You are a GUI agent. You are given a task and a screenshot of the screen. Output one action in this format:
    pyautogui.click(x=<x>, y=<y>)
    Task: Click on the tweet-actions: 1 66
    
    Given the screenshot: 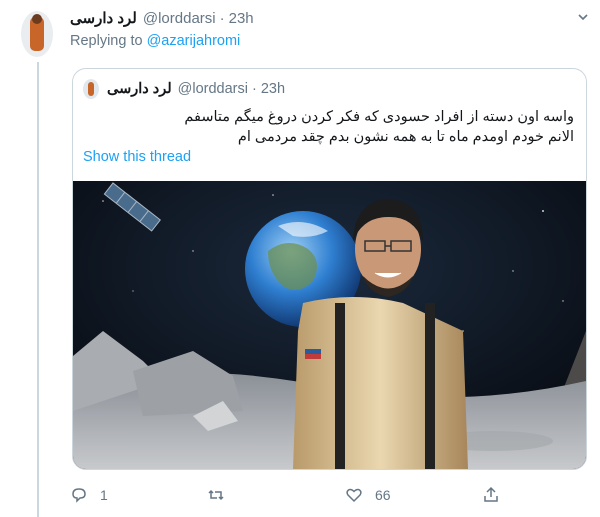 What is the action you would take?
    pyautogui.click(x=290, y=496)
    